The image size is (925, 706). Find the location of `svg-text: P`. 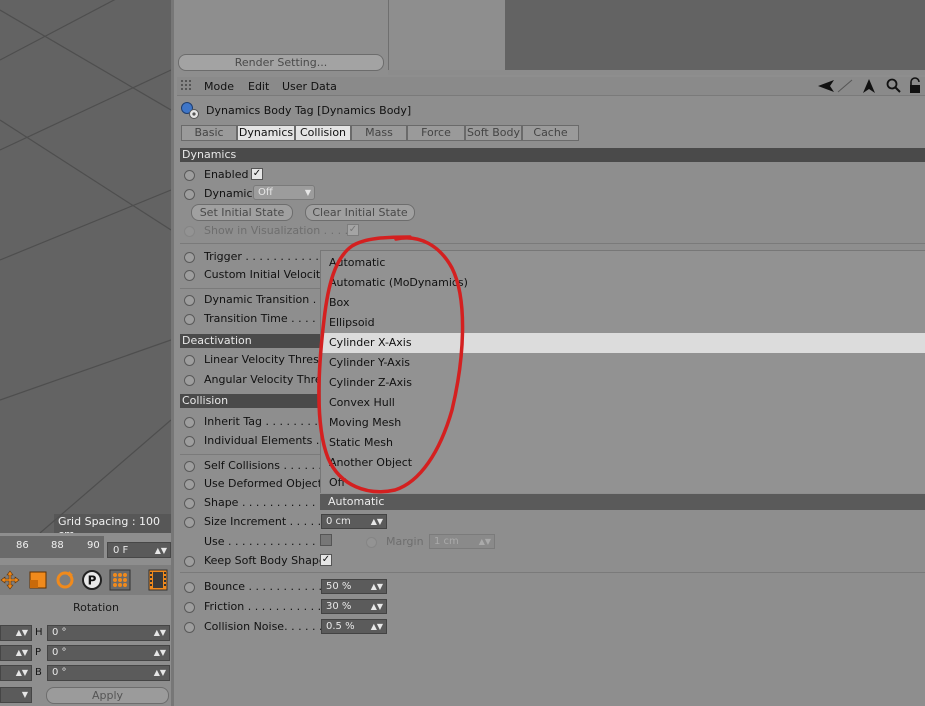

svg-text: P is located at coordinates (92, 581).